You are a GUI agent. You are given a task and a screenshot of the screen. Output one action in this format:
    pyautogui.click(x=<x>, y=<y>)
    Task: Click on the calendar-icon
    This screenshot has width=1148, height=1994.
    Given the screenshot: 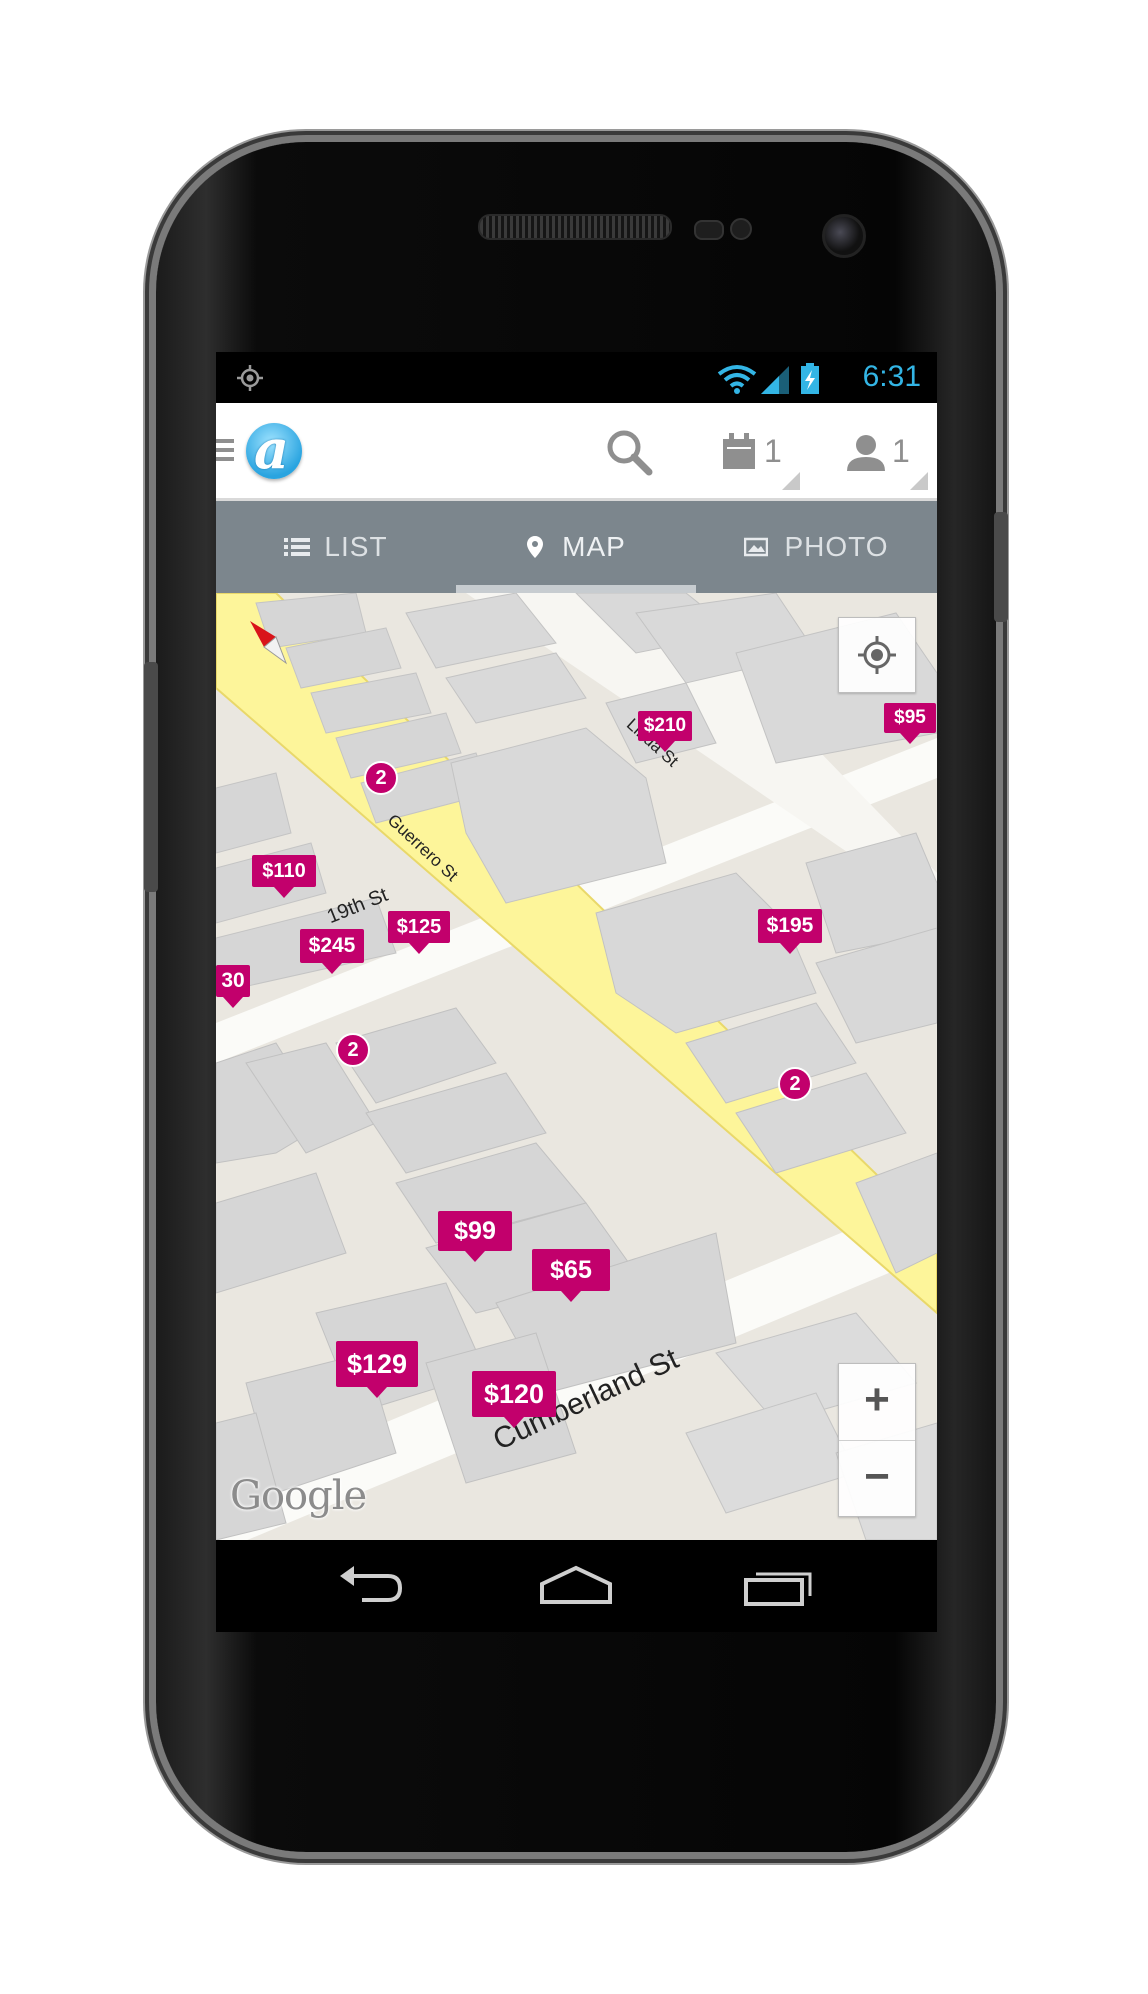 What is the action you would take?
    pyautogui.click(x=739, y=452)
    